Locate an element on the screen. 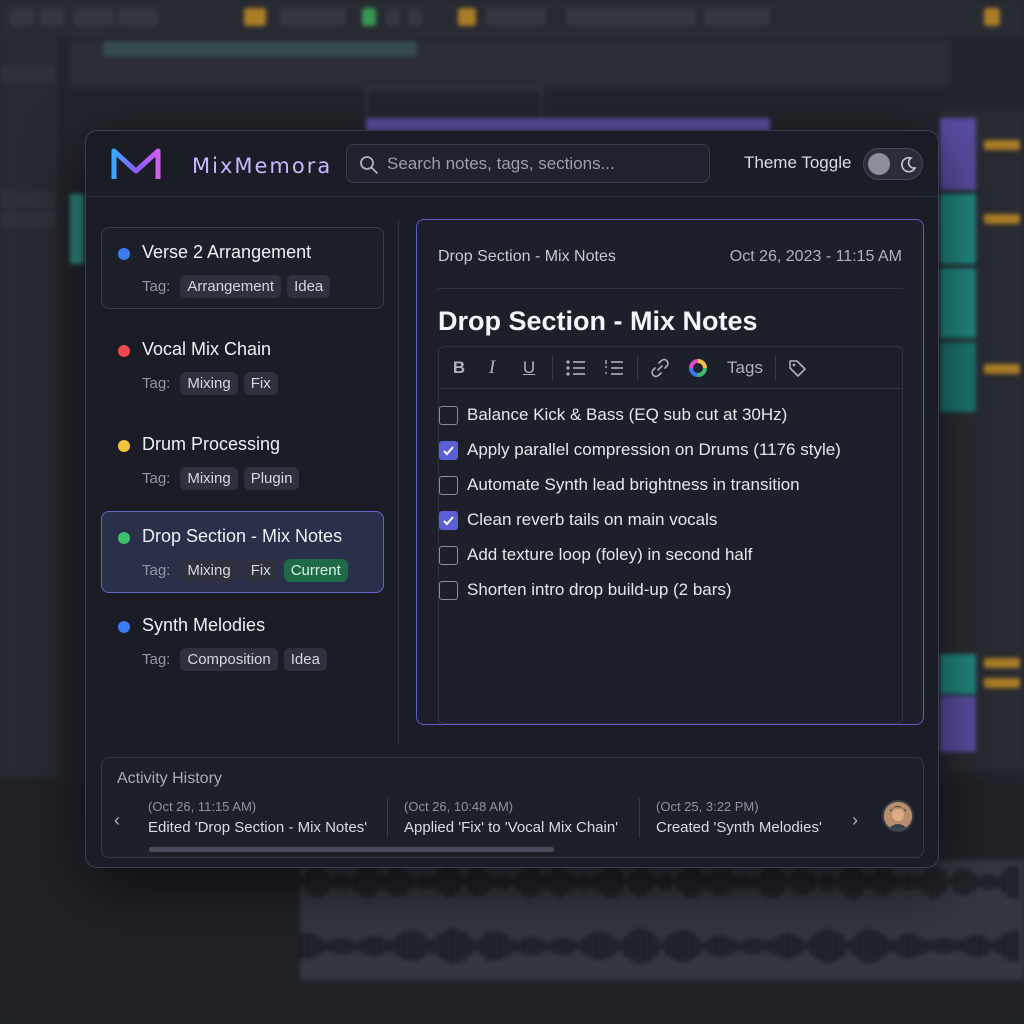 The width and height of the screenshot is (1024, 1024). search-input is located at coordinates (544, 163).